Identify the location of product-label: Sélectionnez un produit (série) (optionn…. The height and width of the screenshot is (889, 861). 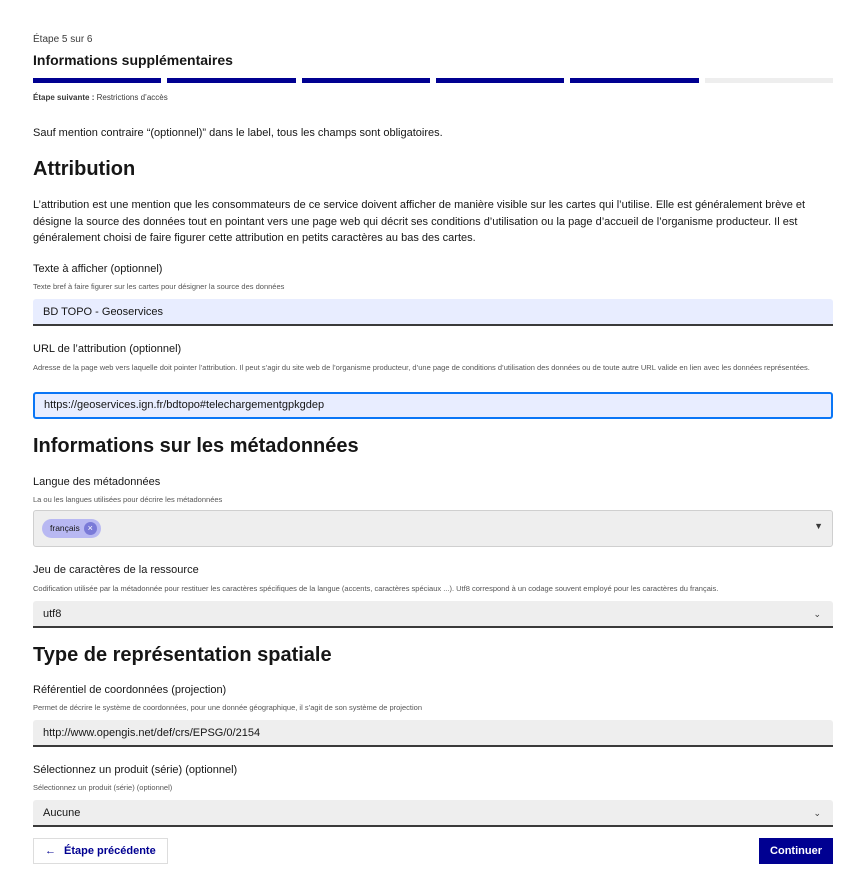
(135, 770).